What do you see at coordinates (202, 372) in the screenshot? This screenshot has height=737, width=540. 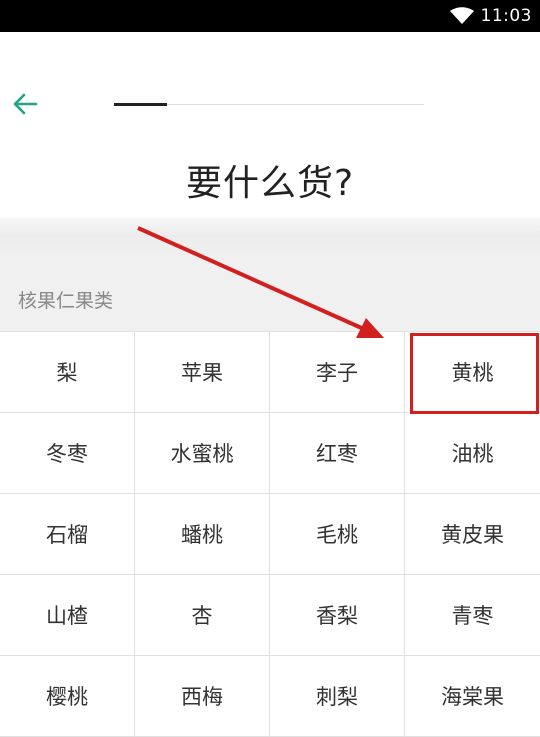 I see `grid-item: 苹果` at bounding box center [202, 372].